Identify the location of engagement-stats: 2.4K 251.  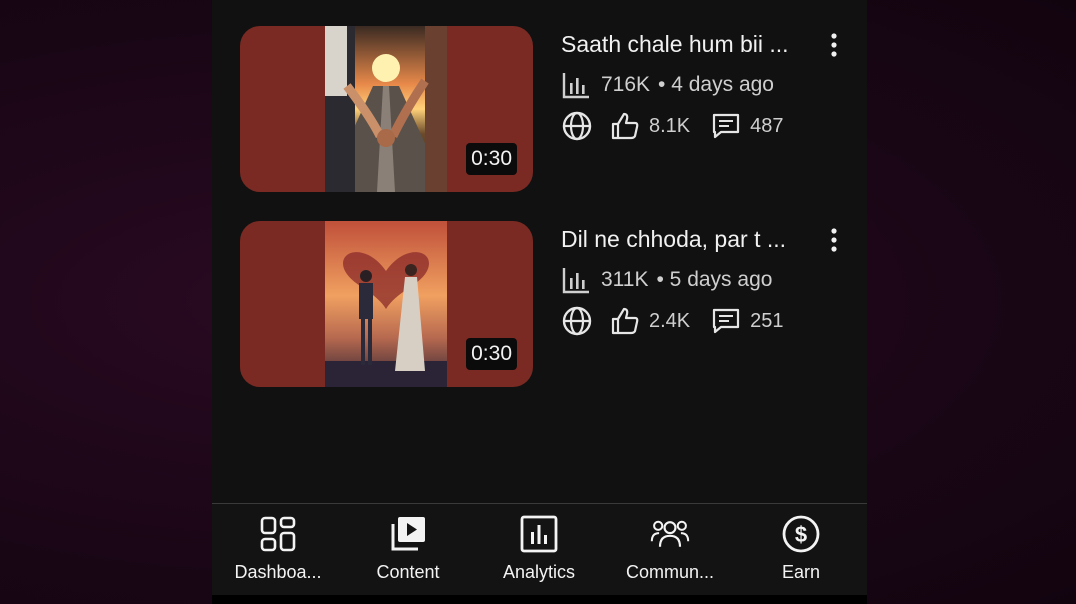
(672, 321).